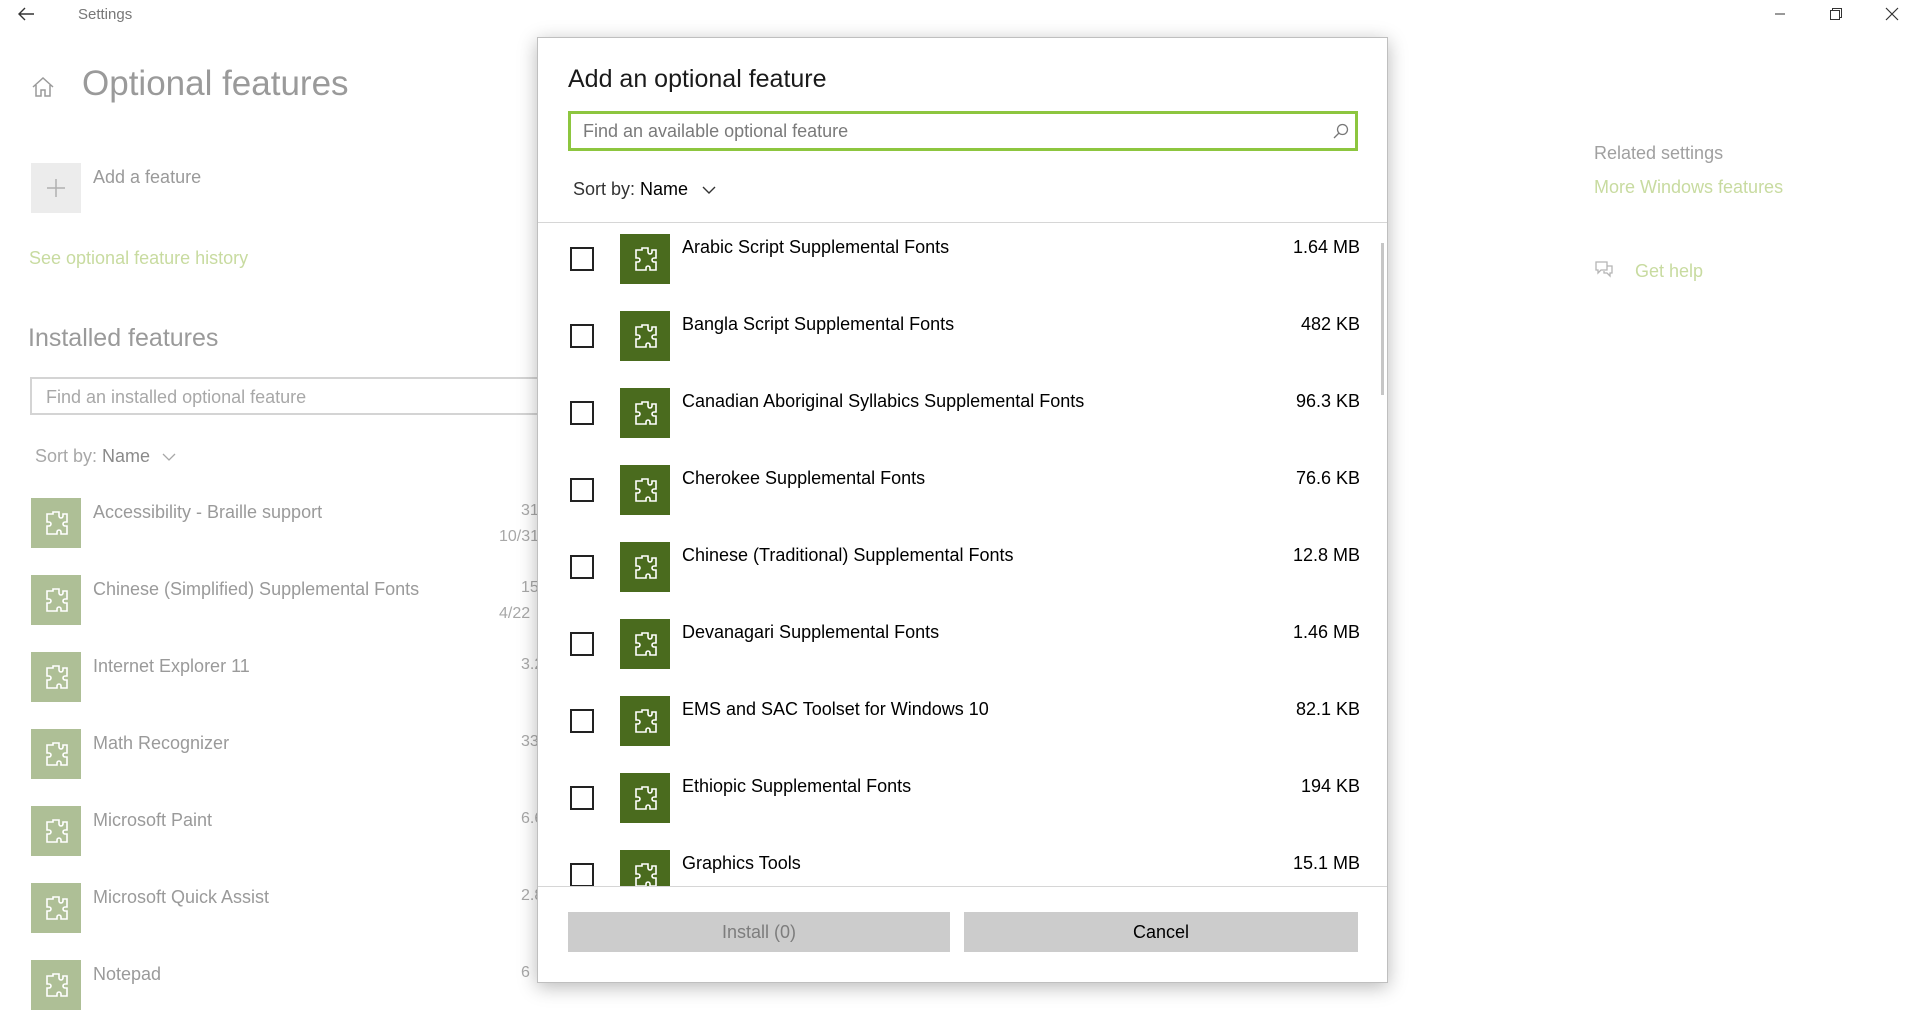 Image resolution: width=1913 pixels, height=1020 pixels. What do you see at coordinates (1330, 324) in the screenshot?
I see `feature-size: 482 KB` at bounding box center [1330, 324].